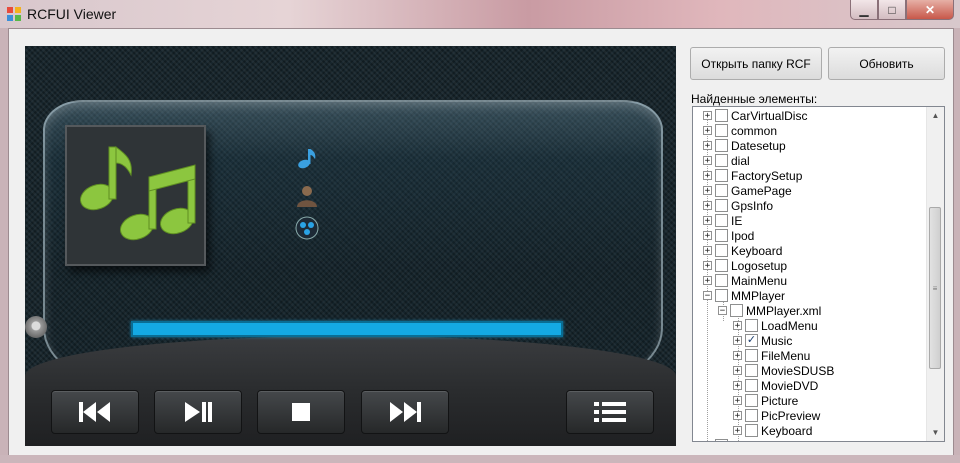 This screenshot has height=463, width=960. I want to click on tree-item: + Datesetup, so click(744, 145).